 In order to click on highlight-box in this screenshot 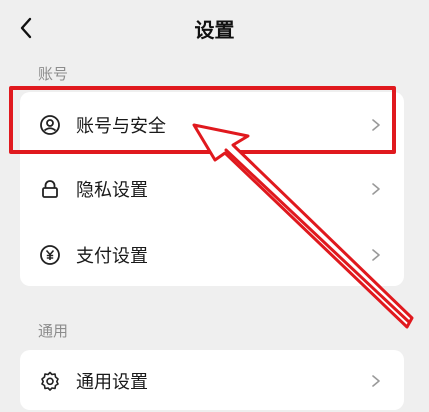, I will do `click(202, 120)`.